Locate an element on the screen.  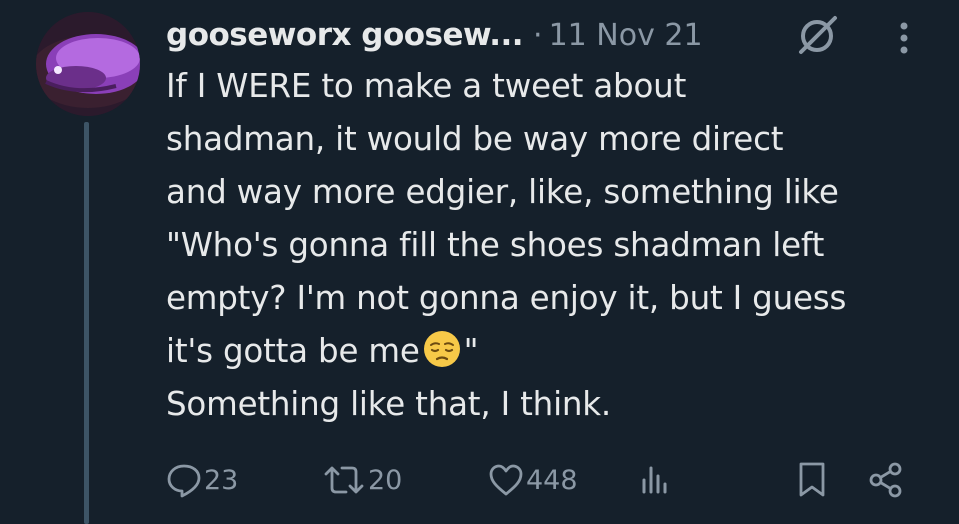
tweet-line-text: it's gotta be me is located at coordinates (293, 351).